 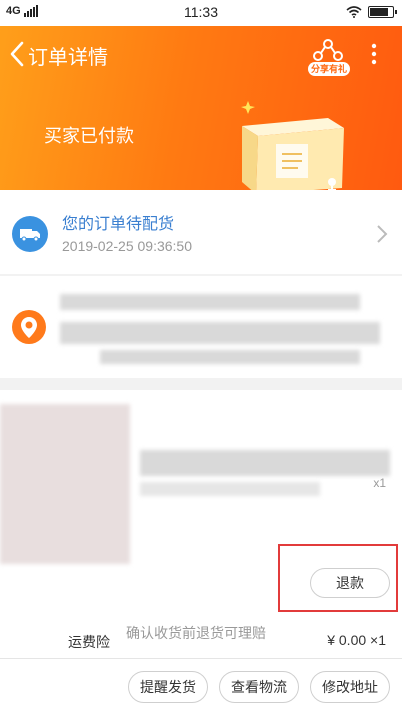 What do you see at coordinates (30, 234) in the screenshot?
I see `truck-icon` at bounding box center [30, 234].